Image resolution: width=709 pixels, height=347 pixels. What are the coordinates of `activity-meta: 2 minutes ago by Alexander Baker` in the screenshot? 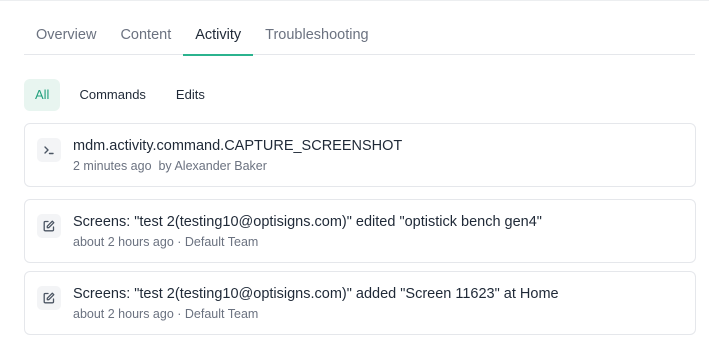 It's located at (170, 166).